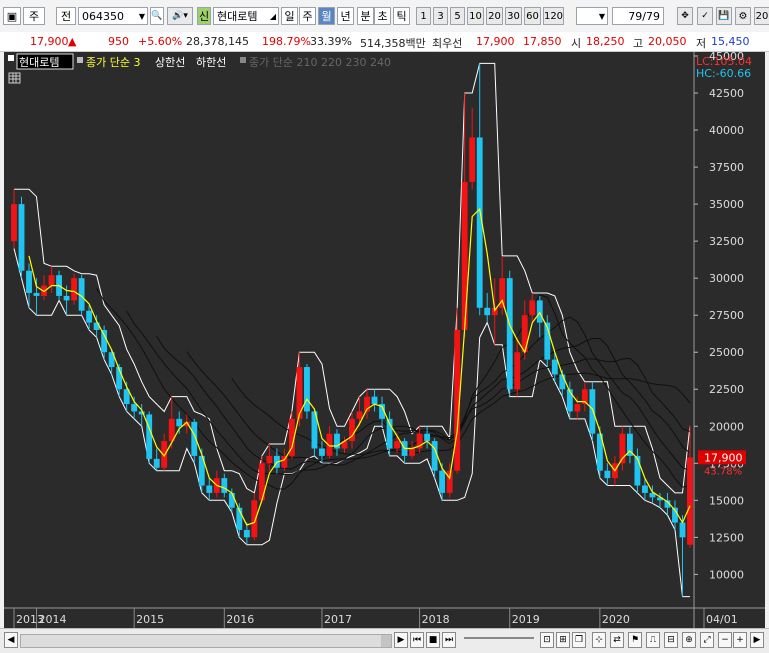 The height and width of the screenshot is (653, 769). Describe the element at coordinates (475, 16) in the screenshot. I see `interval-button-10: 10` at that location.